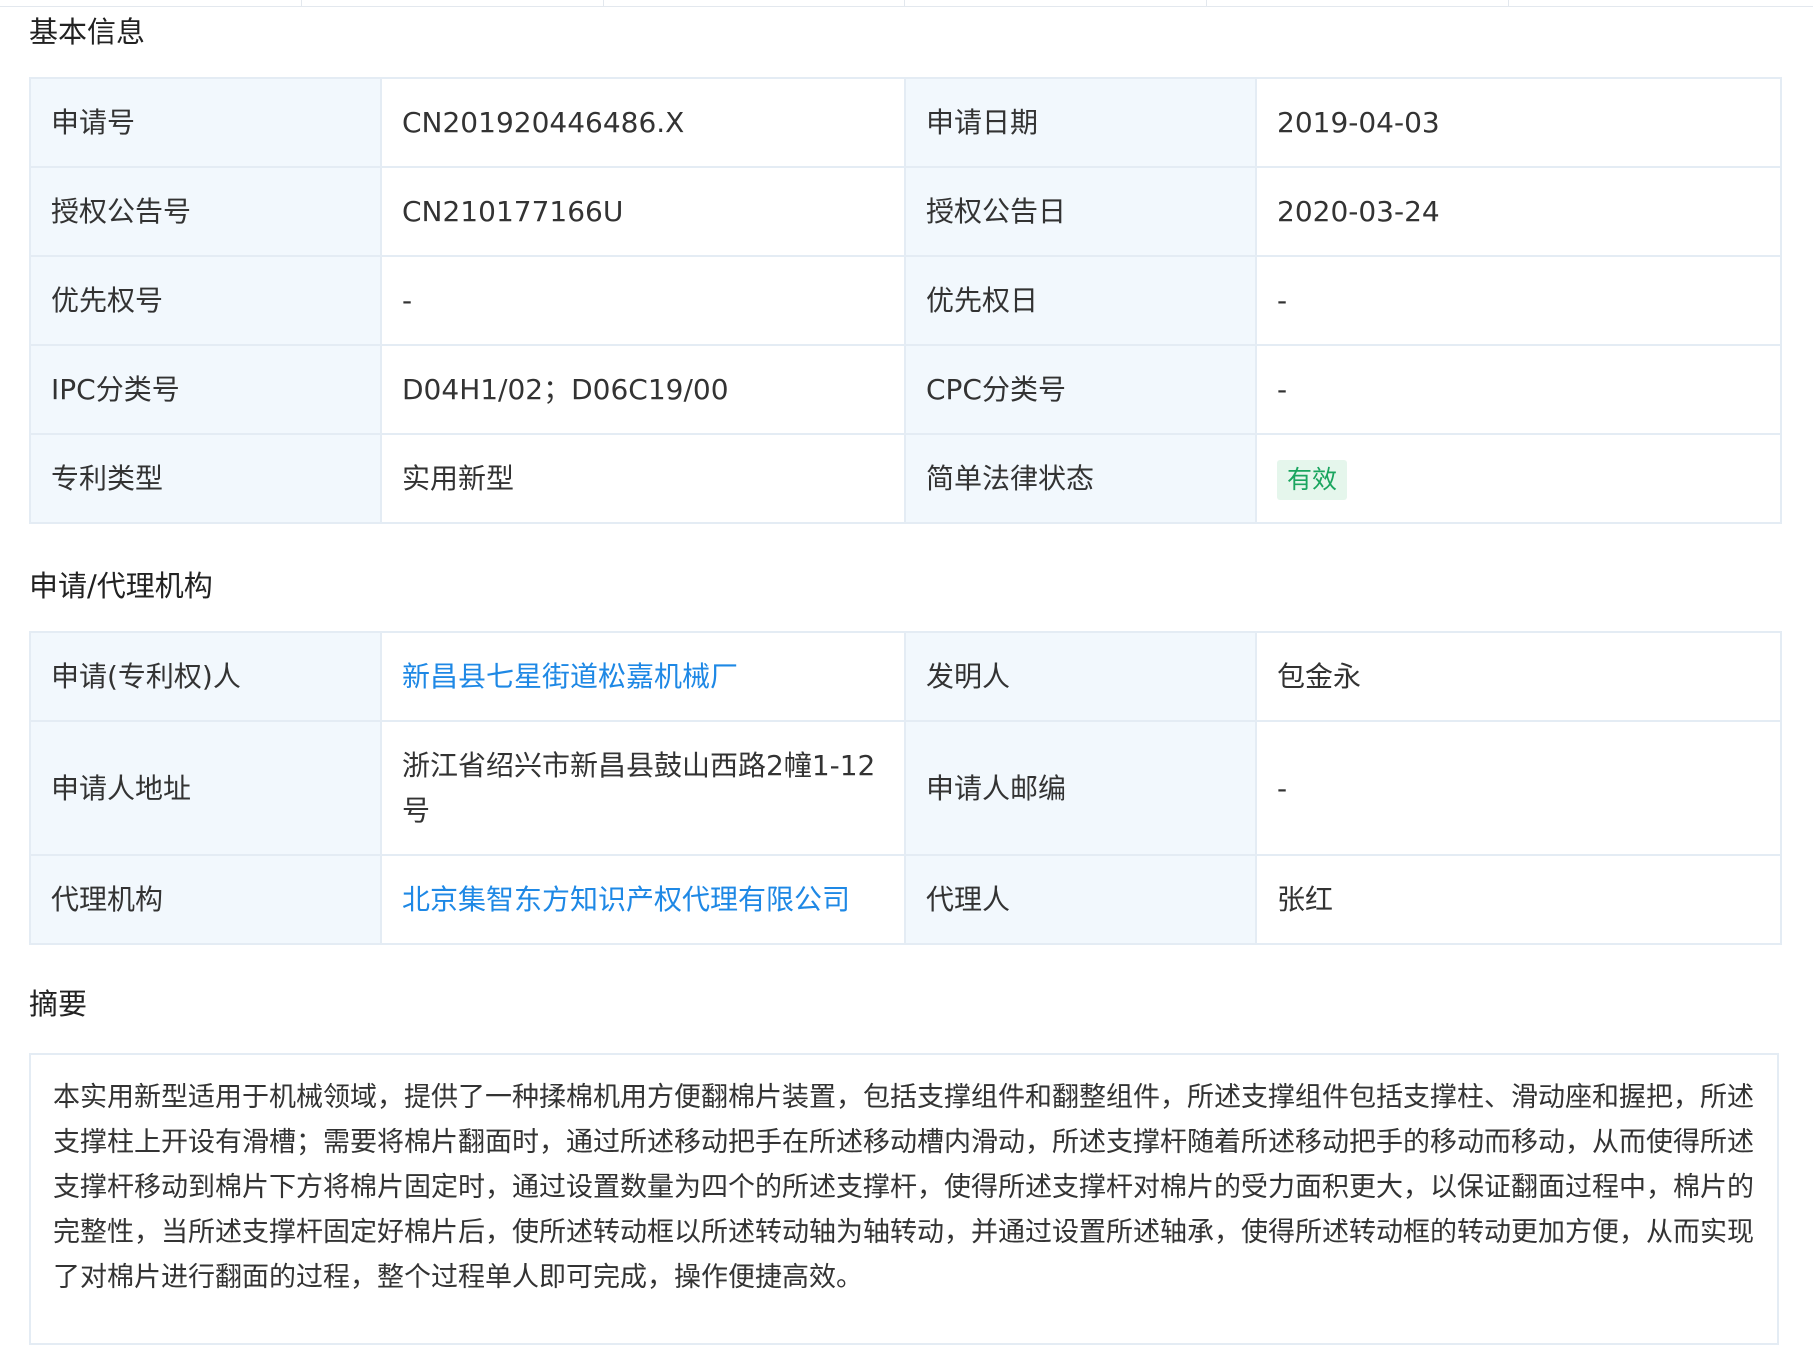 This screenshot has height=1354, width=1813. I want to click on applicant-label: 申请(专利权)人, so click(205, 676).